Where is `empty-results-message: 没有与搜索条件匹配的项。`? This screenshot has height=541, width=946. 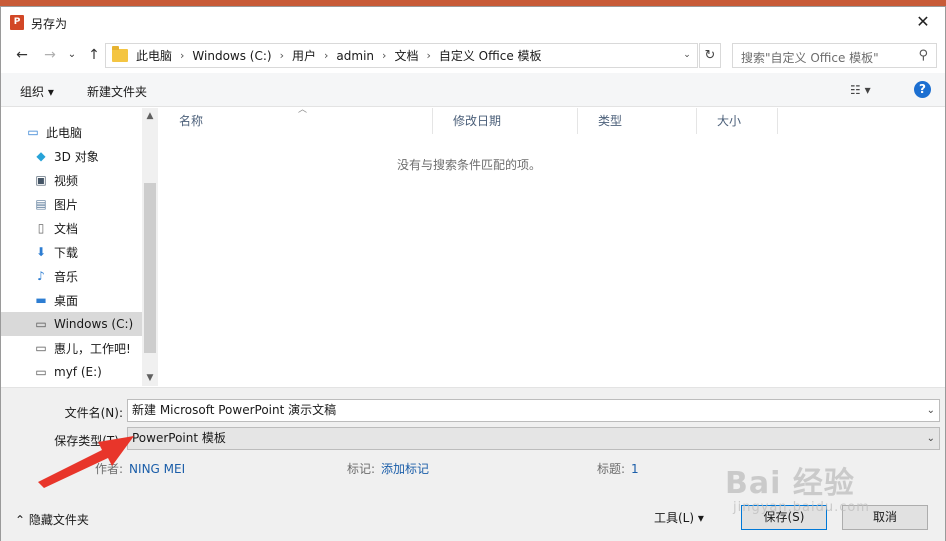 empty-results-message: 没有与搜索条件匹配的项。 is located at coordinates (468, 165).